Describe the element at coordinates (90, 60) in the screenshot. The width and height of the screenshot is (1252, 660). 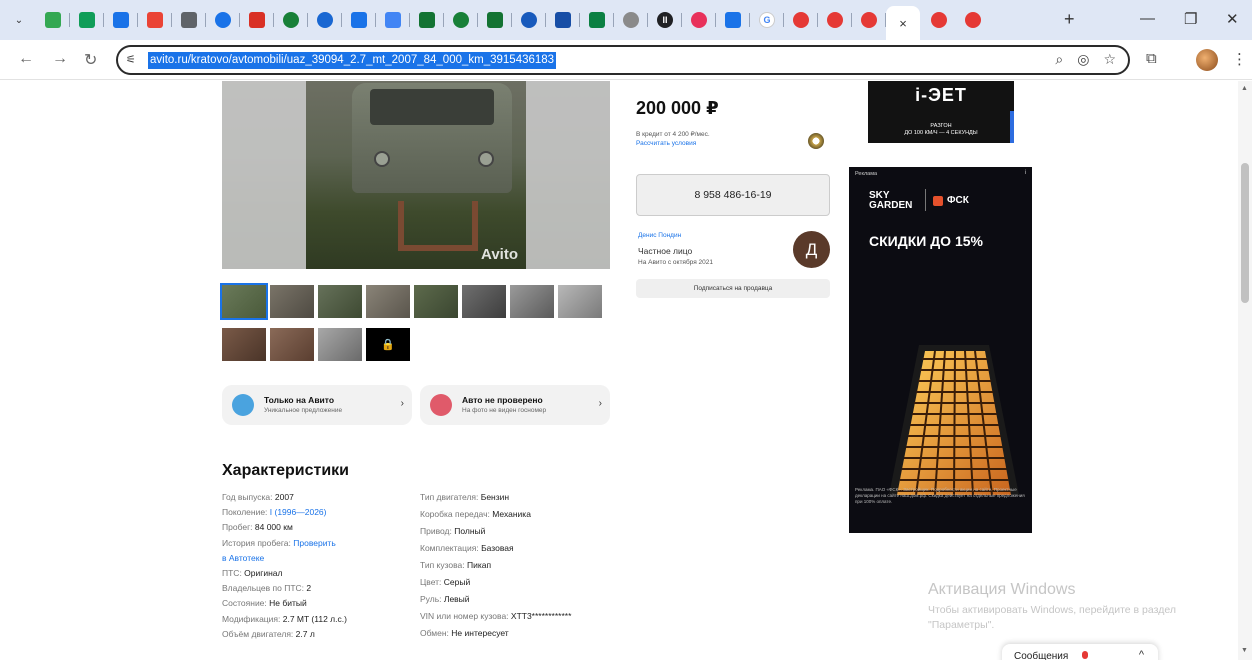
I see `reload-button: ↻` at that location.